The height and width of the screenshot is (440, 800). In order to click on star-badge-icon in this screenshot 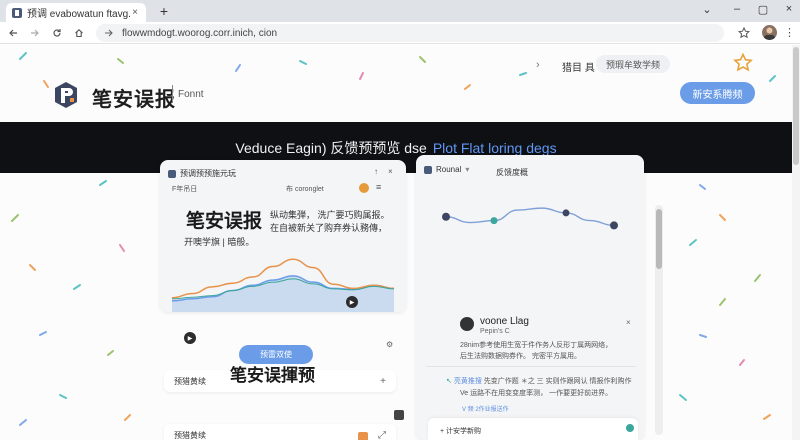, I will do `click(743, 63)`.